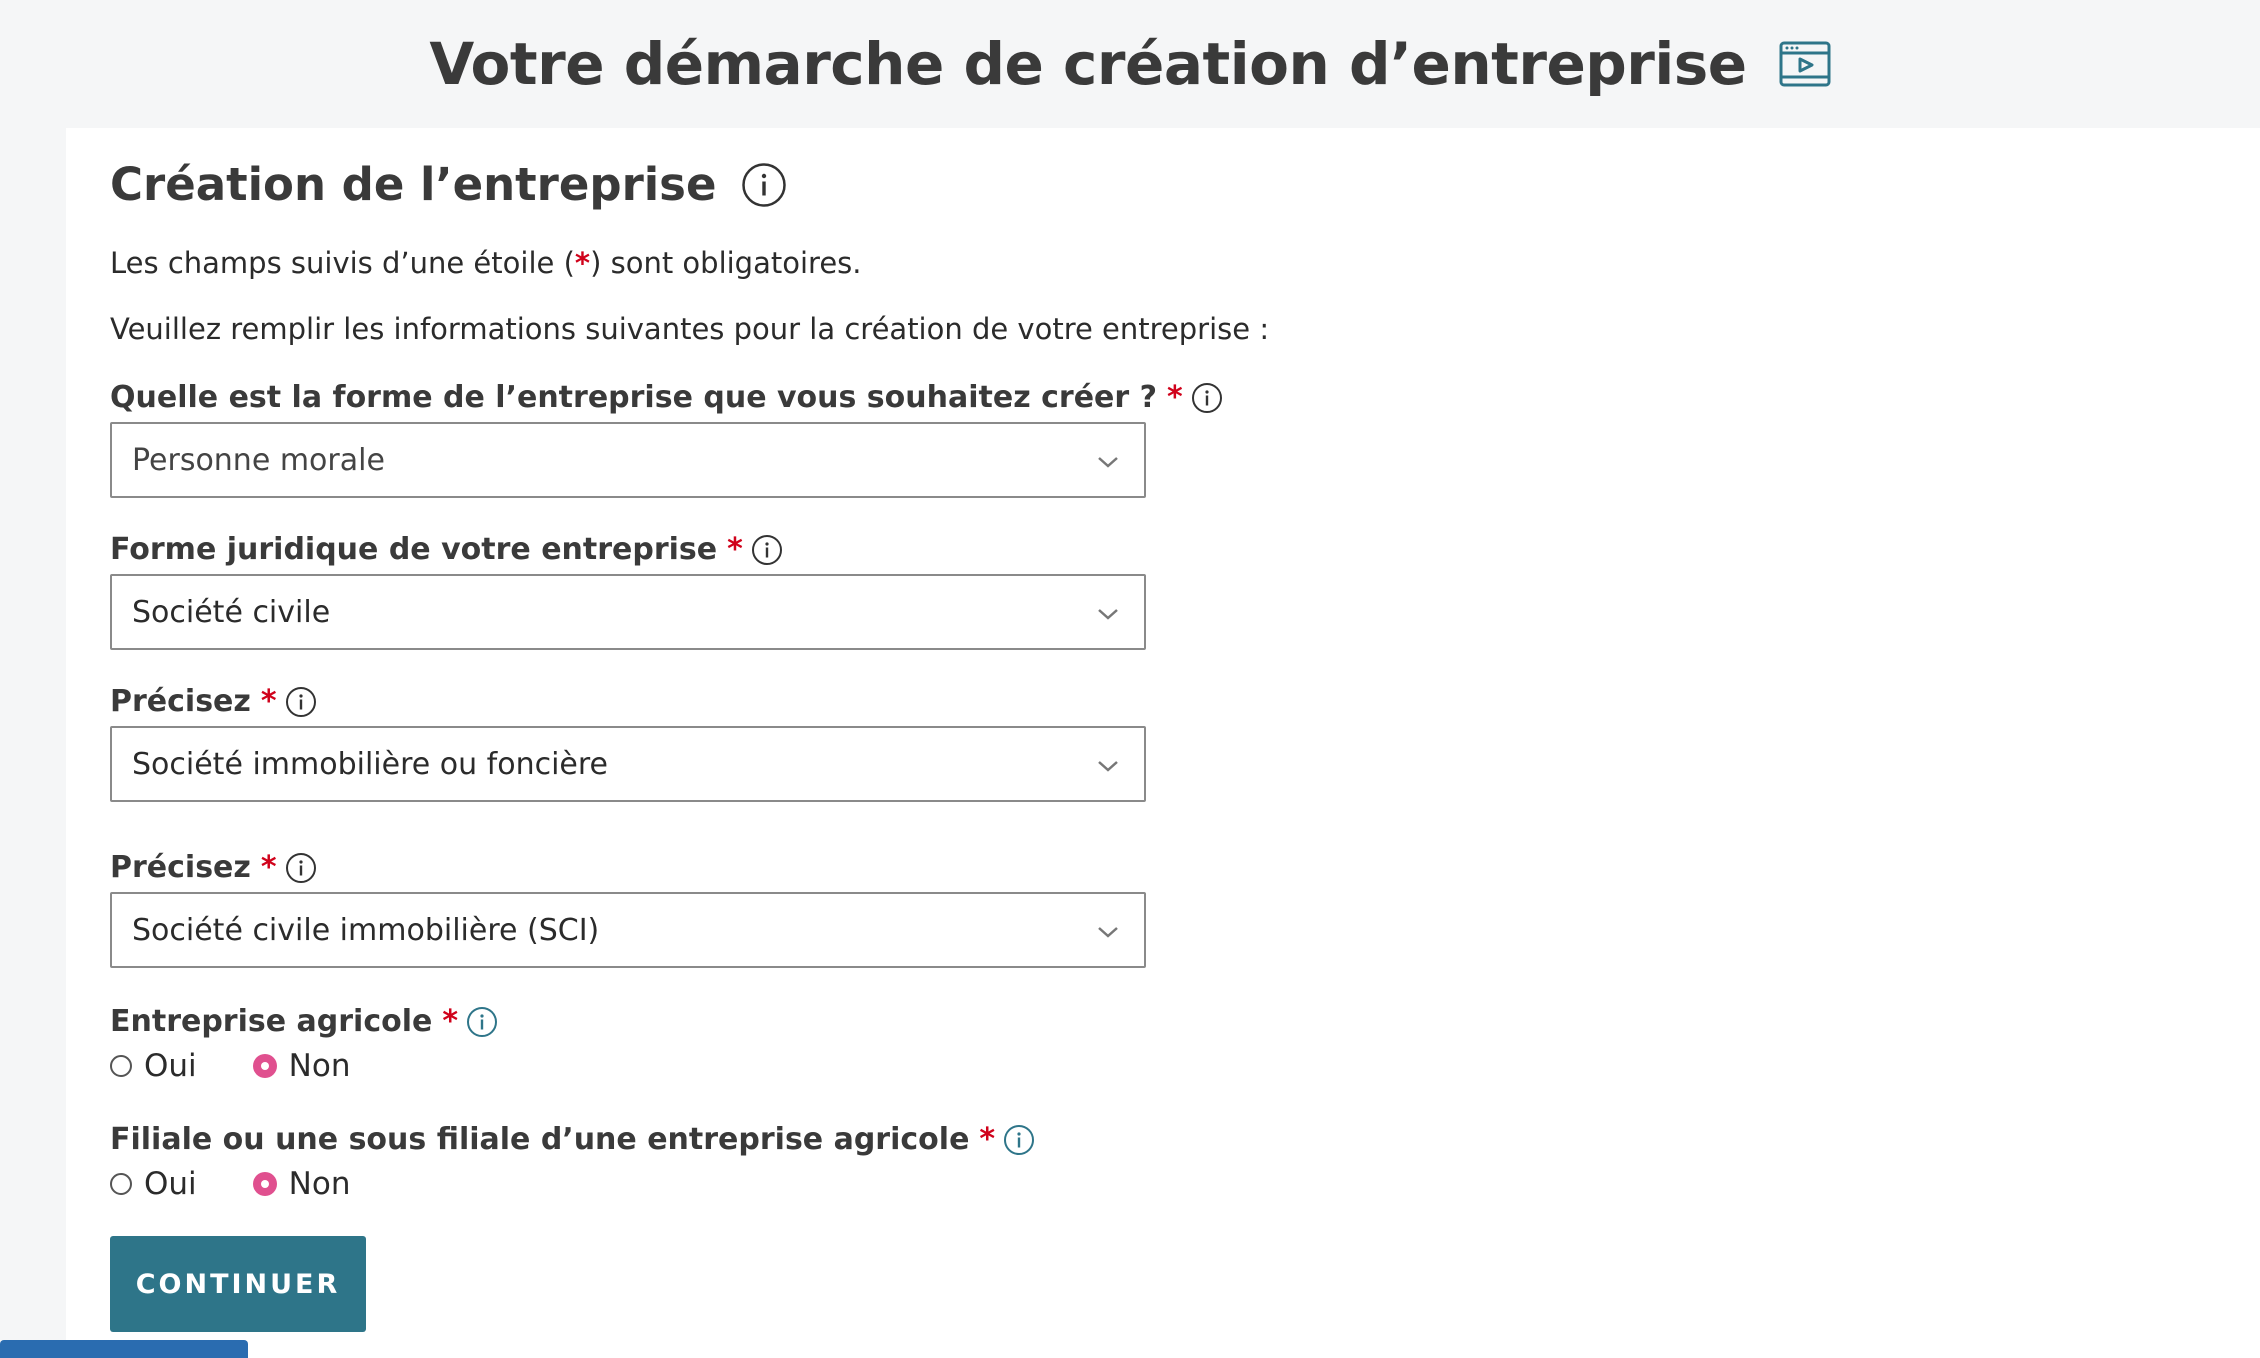 The width and height of the screenshot is (2260, 1358). Describe the element at coordinates (342, 263) in the screenshot. I see `required-note-prefix: Les champs suivis d’une étoile (` at that location.